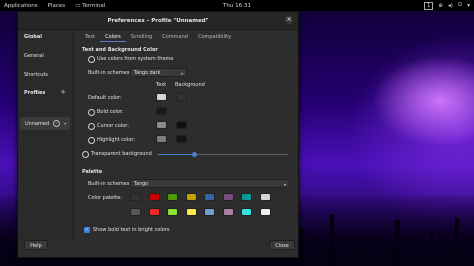 The width and height of the screenshot is (474, 266). Describe the element at coordinates (161, 125) in the screenshot. I see `cursor-text-color-swatch` at that location.